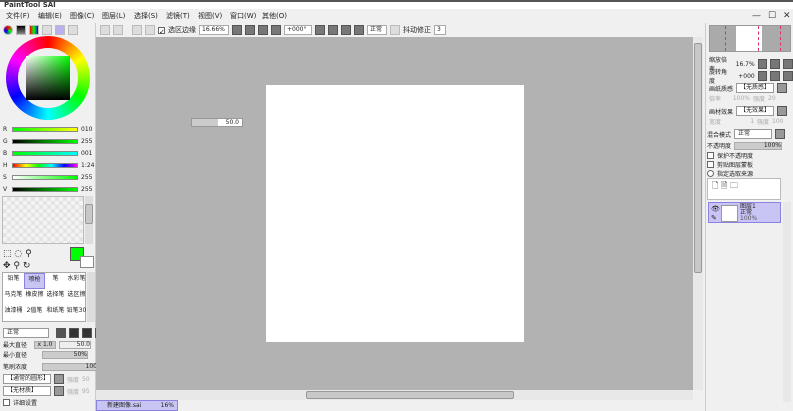 The image size is (793, 411). I want to click on shape-dropdown, so click(59, 379).